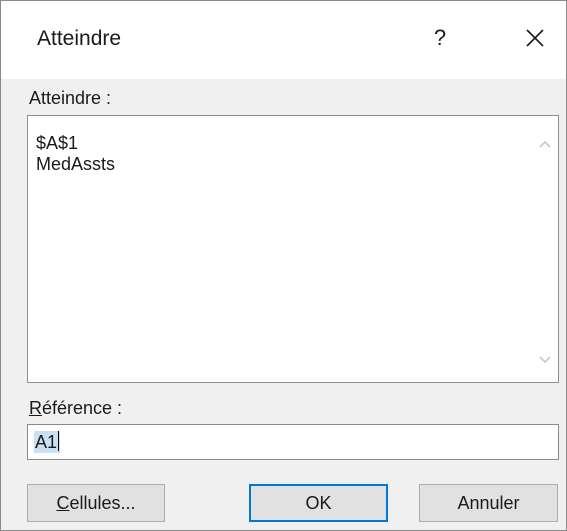 This screenshot has width=567, height=531. I want to click on ok-button-label: OK, so click(318, 502).